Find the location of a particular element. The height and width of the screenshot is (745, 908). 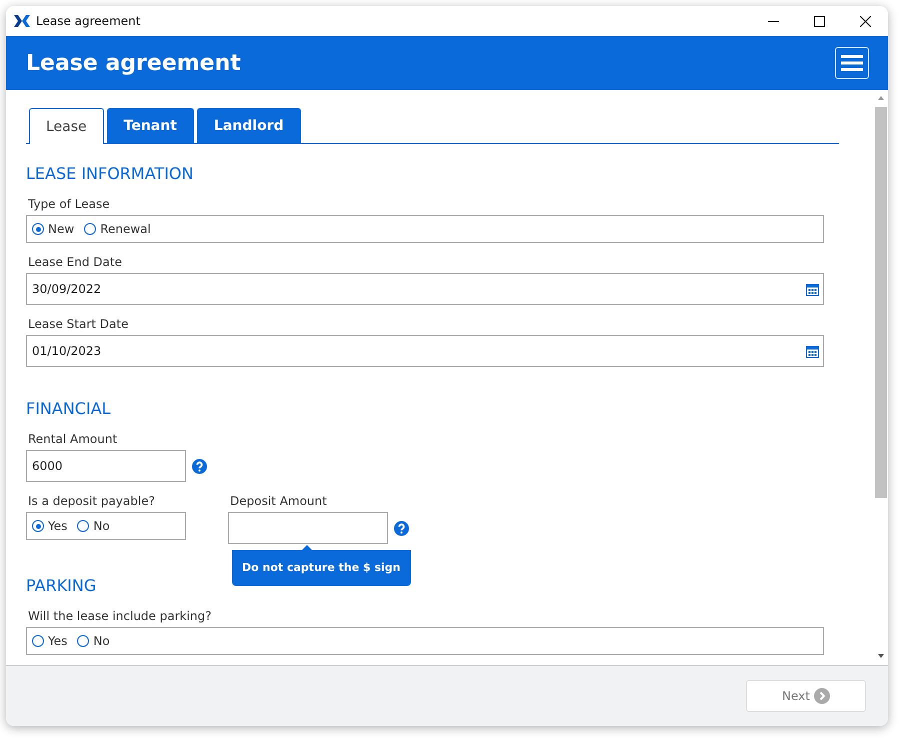

menu-button is located at coordinates (852, 63).